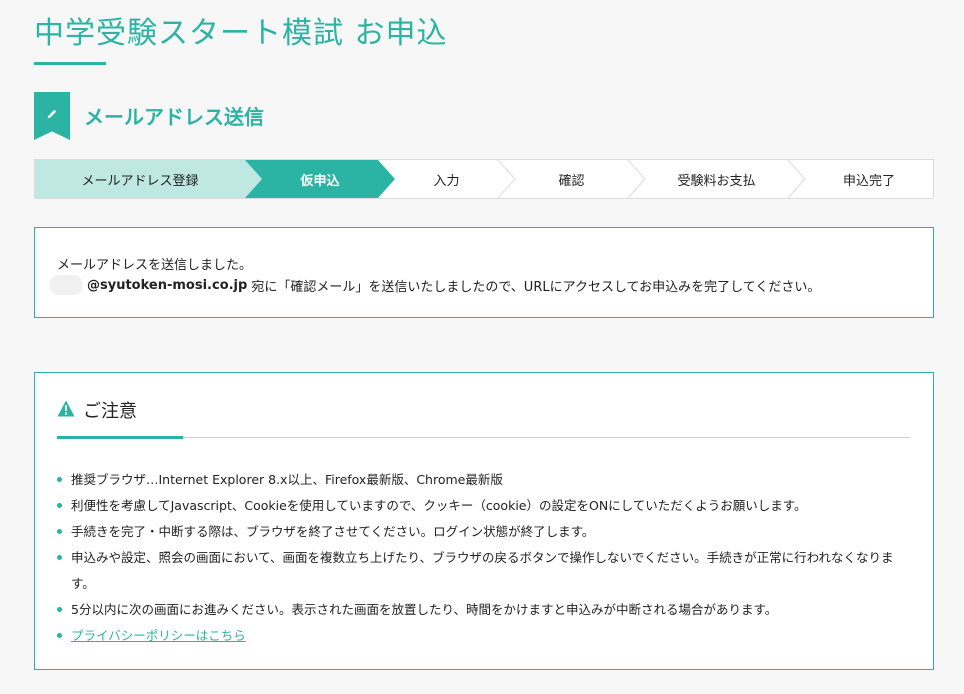  I want to click on step-payment: 受験料お支払, so click(716, 181).